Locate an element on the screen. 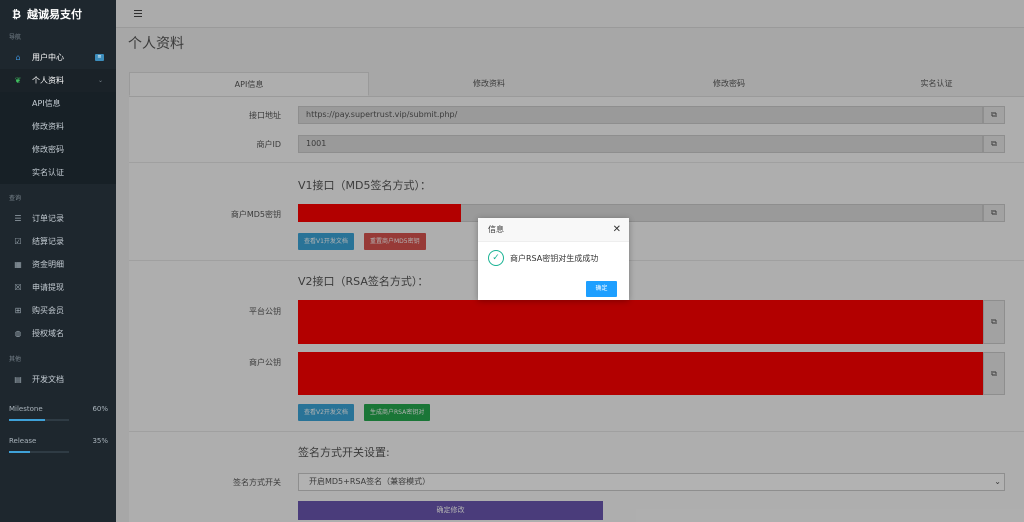  globe-icon: ◍ is located at coordinates (18, 333).